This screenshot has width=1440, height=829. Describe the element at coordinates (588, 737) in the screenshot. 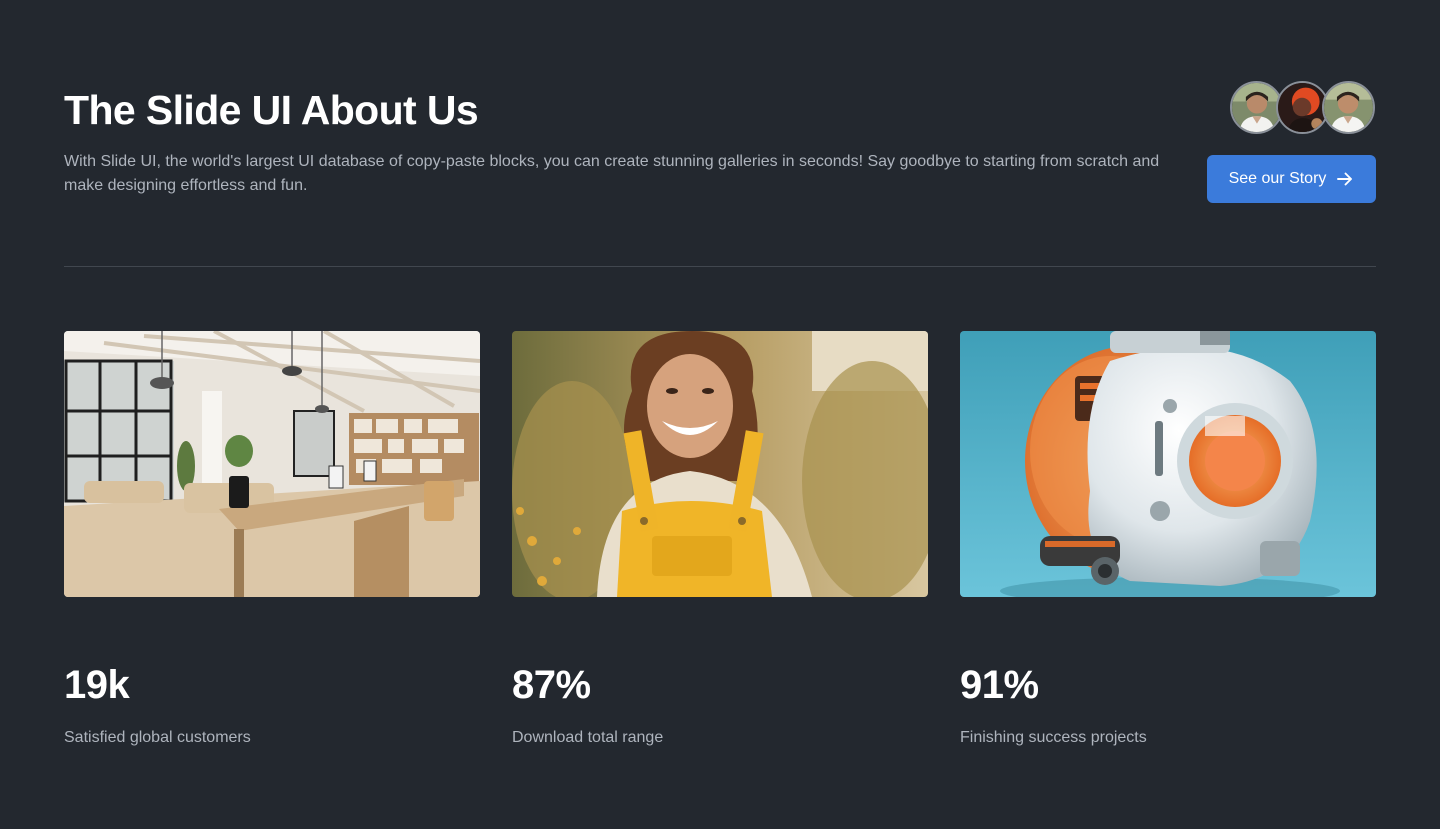

I see `stat-label: Download total range` at that location.